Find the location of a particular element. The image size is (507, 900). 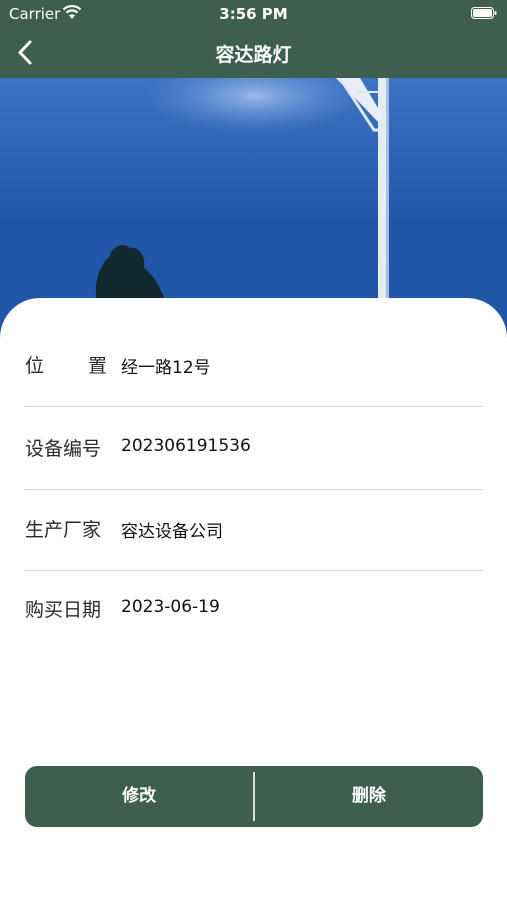

page-title: 容达路灯 is located at coordinates (253, 55).